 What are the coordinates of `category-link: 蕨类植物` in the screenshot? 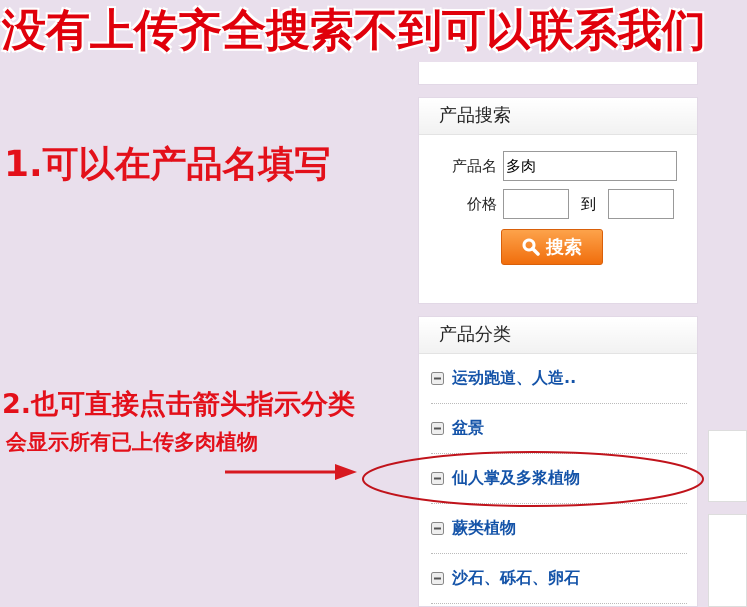 It's located at (484, 528).